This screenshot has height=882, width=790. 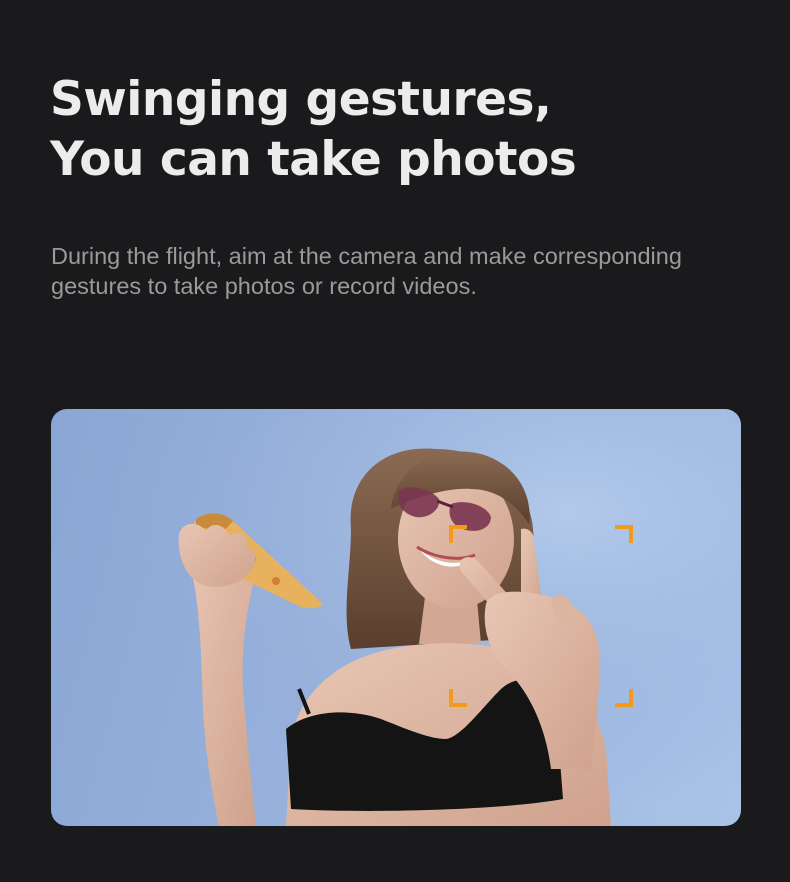 I want to click on gesture-focus-frame, so click(x=541, y=616).